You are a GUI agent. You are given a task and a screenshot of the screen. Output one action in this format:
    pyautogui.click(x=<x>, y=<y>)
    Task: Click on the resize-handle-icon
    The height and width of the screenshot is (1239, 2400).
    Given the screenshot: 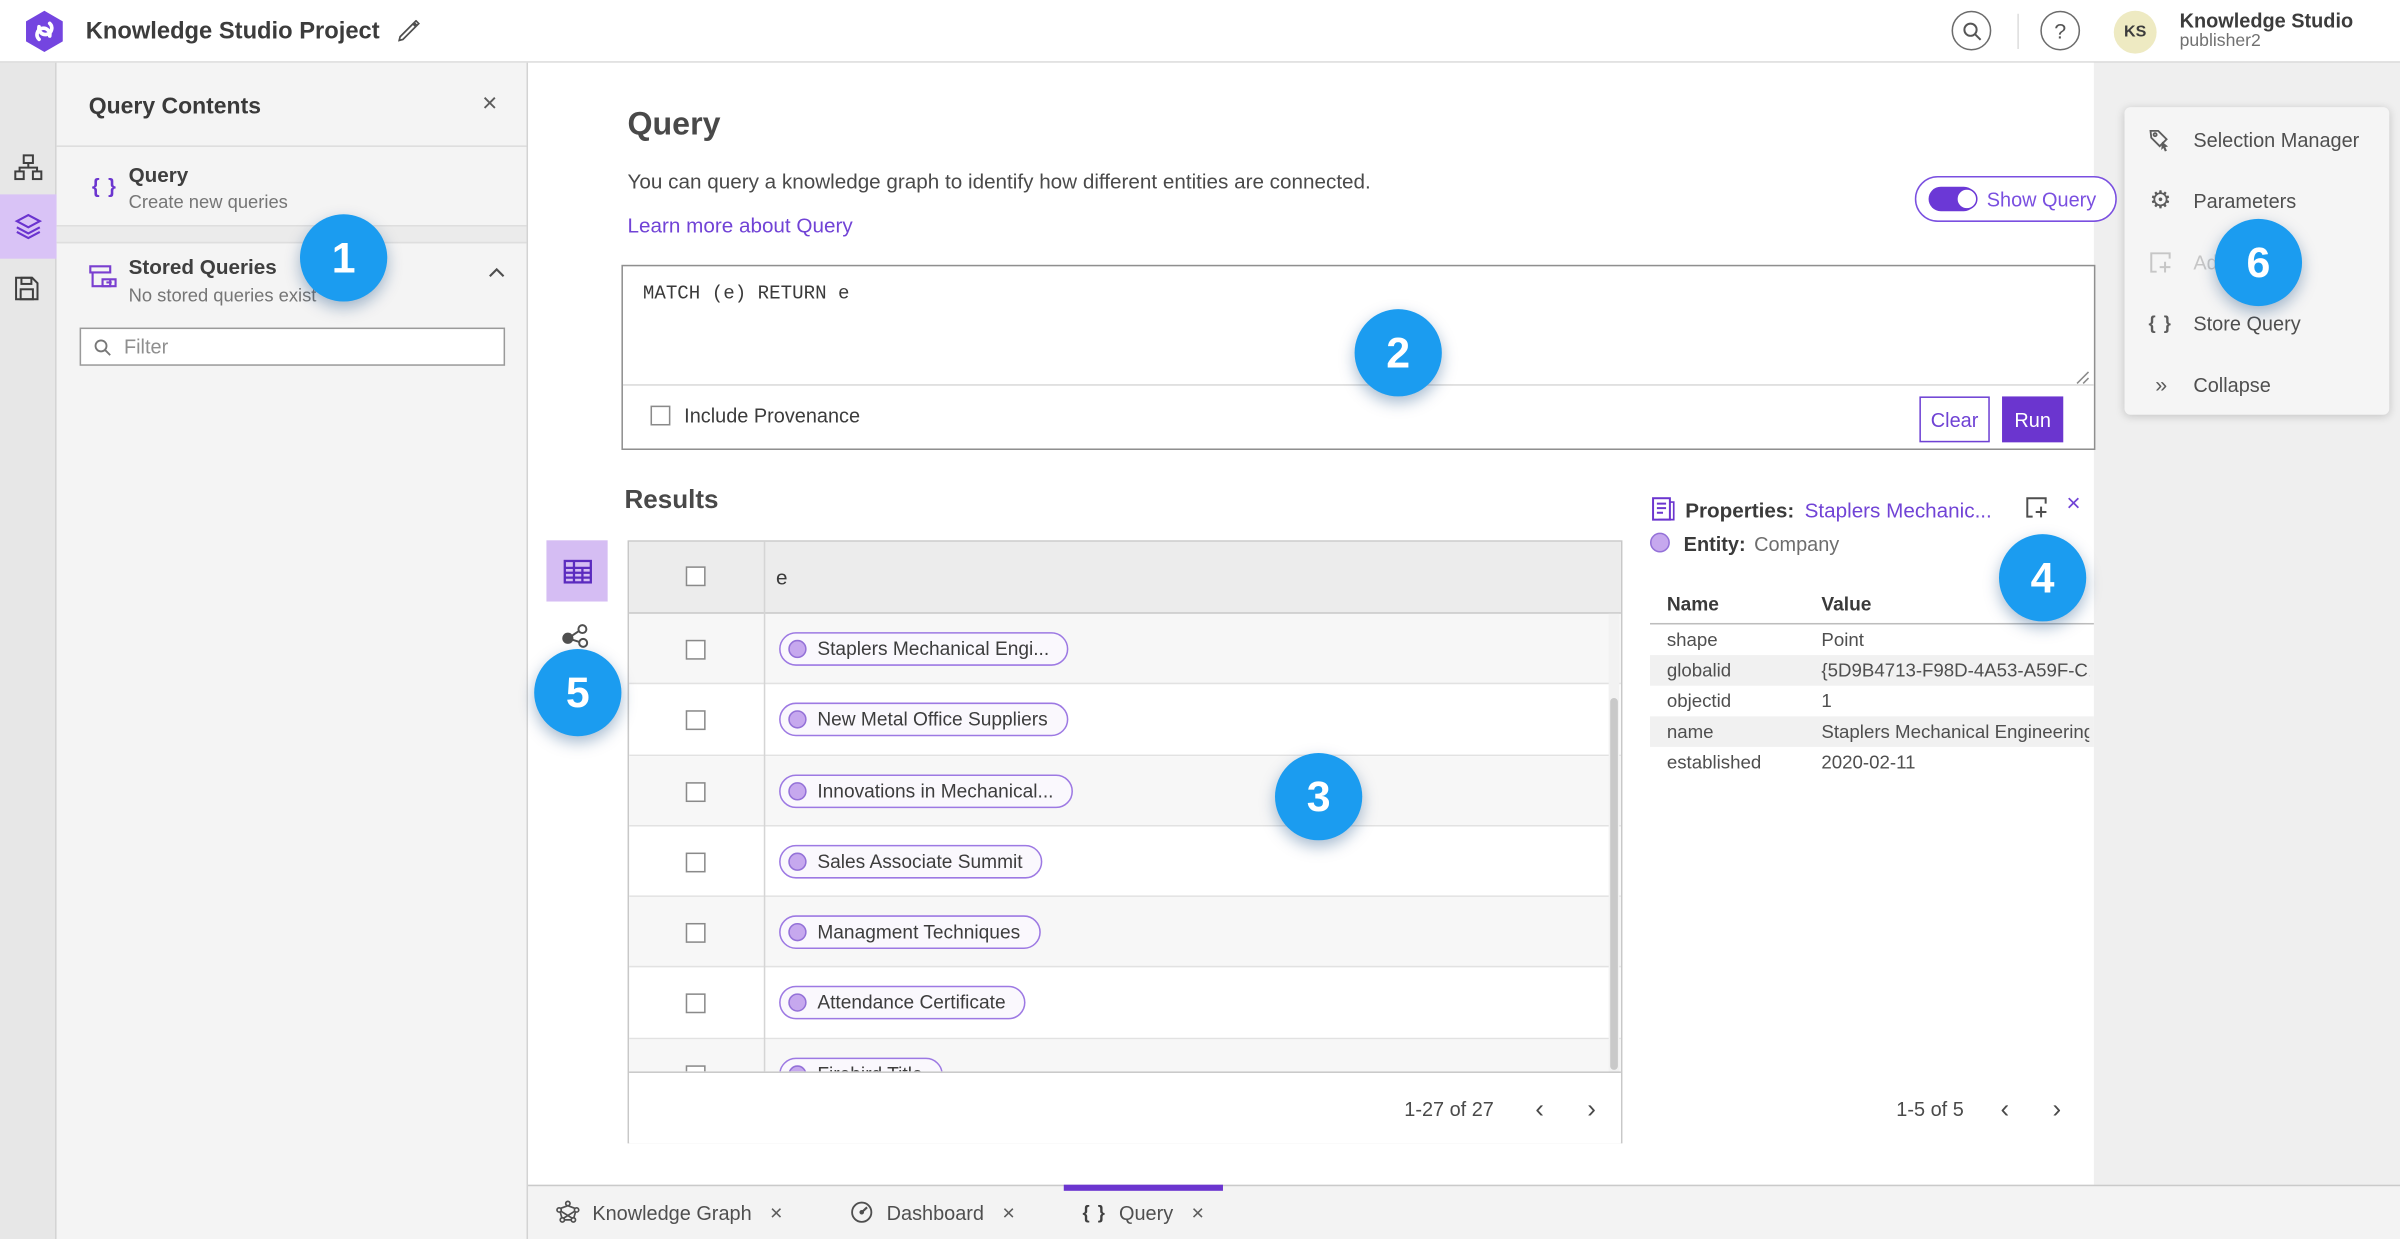 What is the action you would take?
    pyautogui.click(x=2083, y=377)
    